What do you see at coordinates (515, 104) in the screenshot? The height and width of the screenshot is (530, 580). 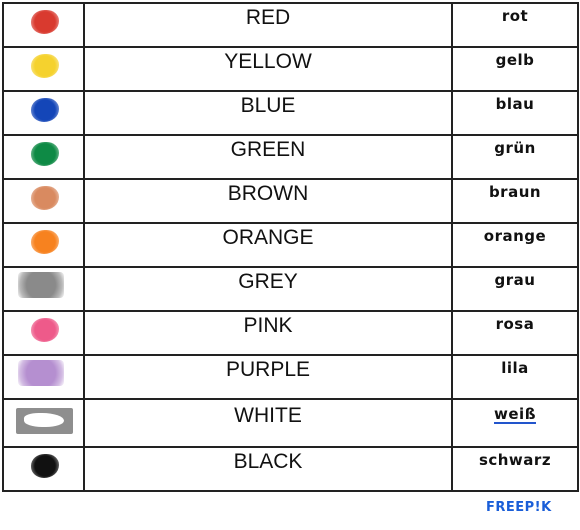 I see `german-word: blau` at bounding box center [515, 104].